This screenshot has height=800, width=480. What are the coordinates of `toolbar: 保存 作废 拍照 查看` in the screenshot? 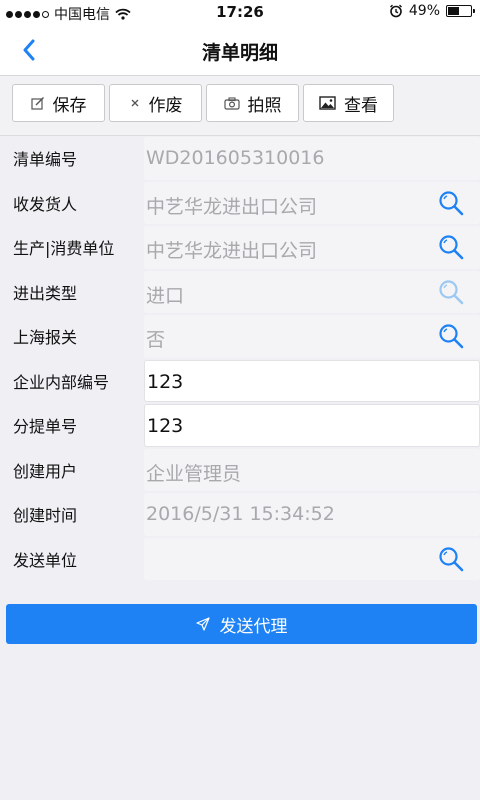 It's located at (240, 106).